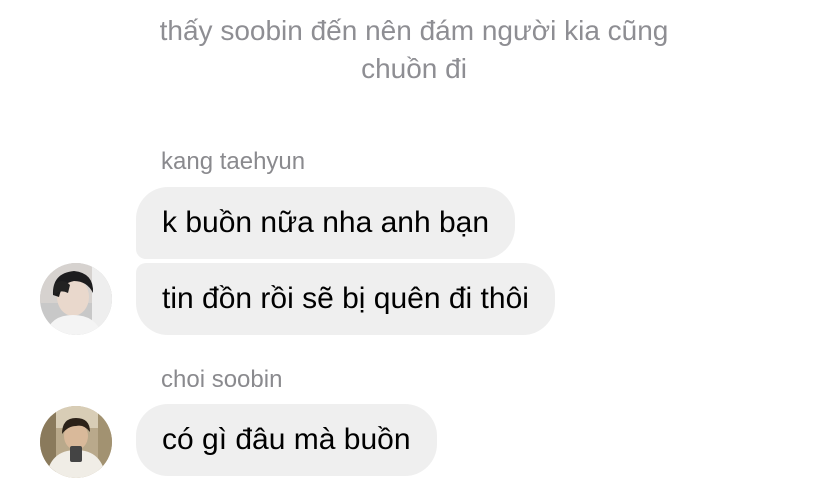 This screenshot has width=828, height=496. I want to click on sender-name: choi soobin, so click(221, 380).